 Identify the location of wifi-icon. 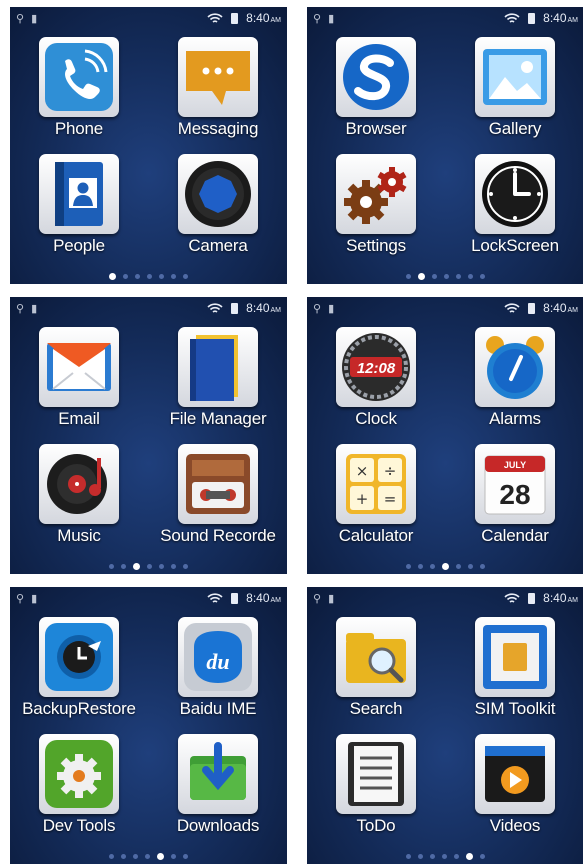
(512, 307).